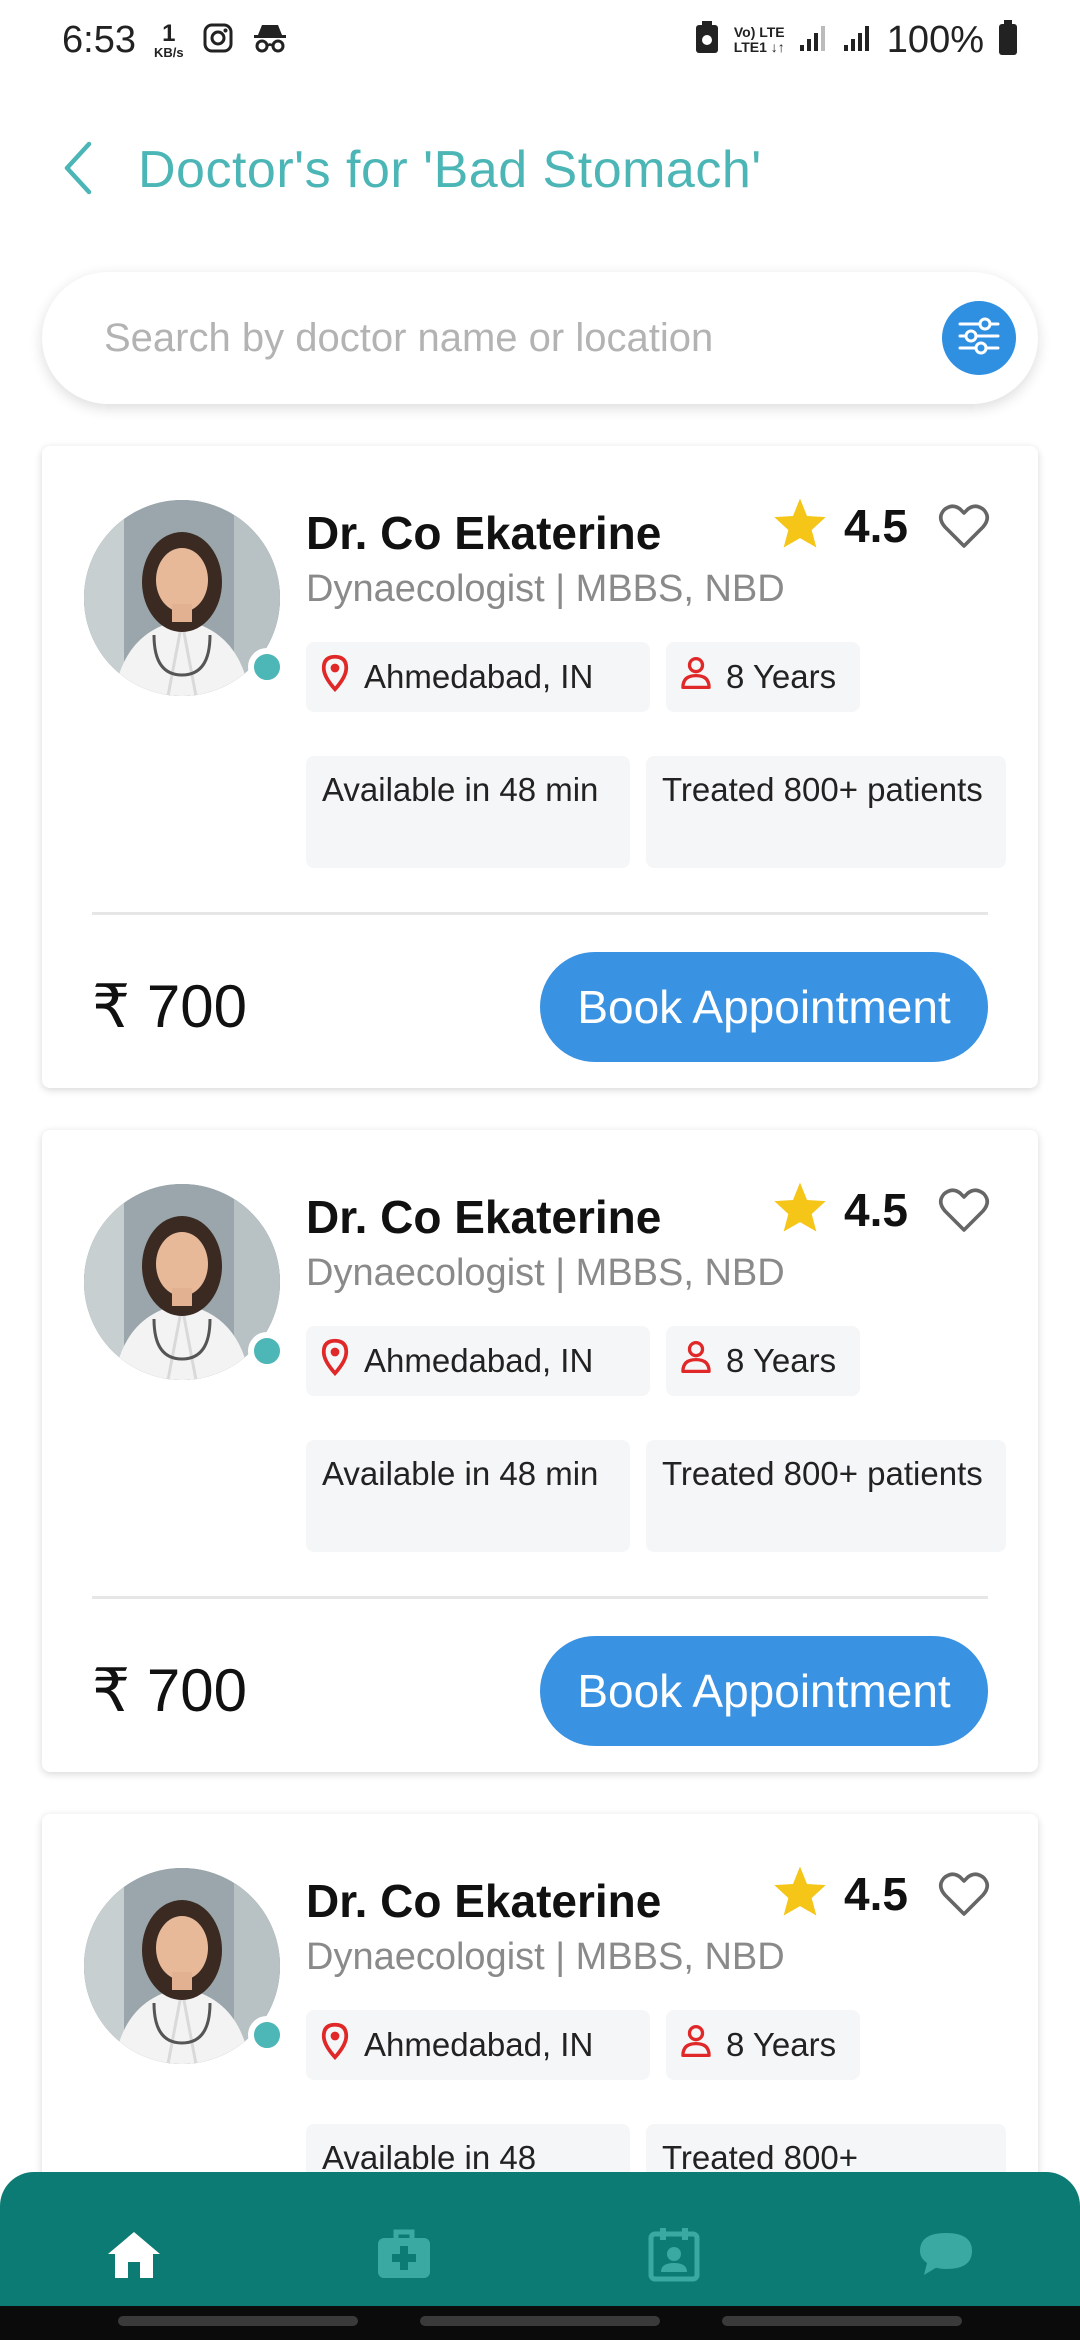  I want to click on nav-chat, so click(946, 2256).